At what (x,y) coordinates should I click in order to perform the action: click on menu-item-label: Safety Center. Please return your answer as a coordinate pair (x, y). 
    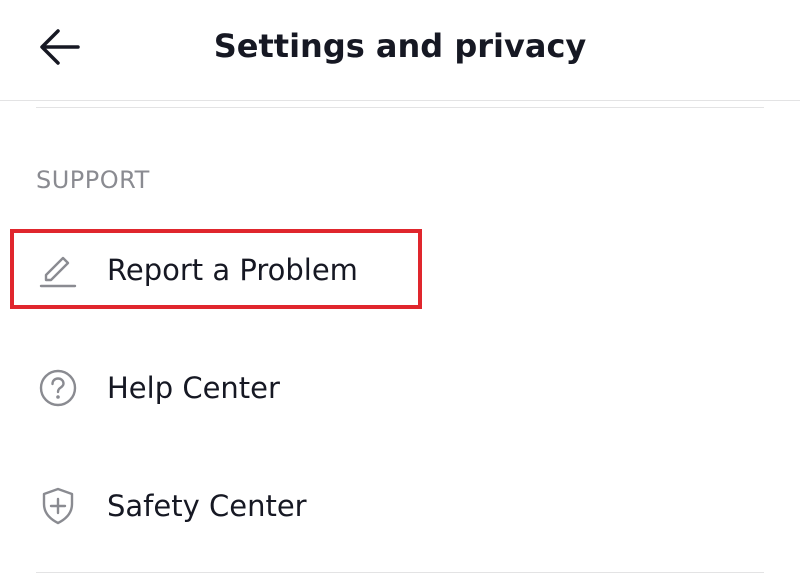
    Looking at the image, I should click on (207, 506).